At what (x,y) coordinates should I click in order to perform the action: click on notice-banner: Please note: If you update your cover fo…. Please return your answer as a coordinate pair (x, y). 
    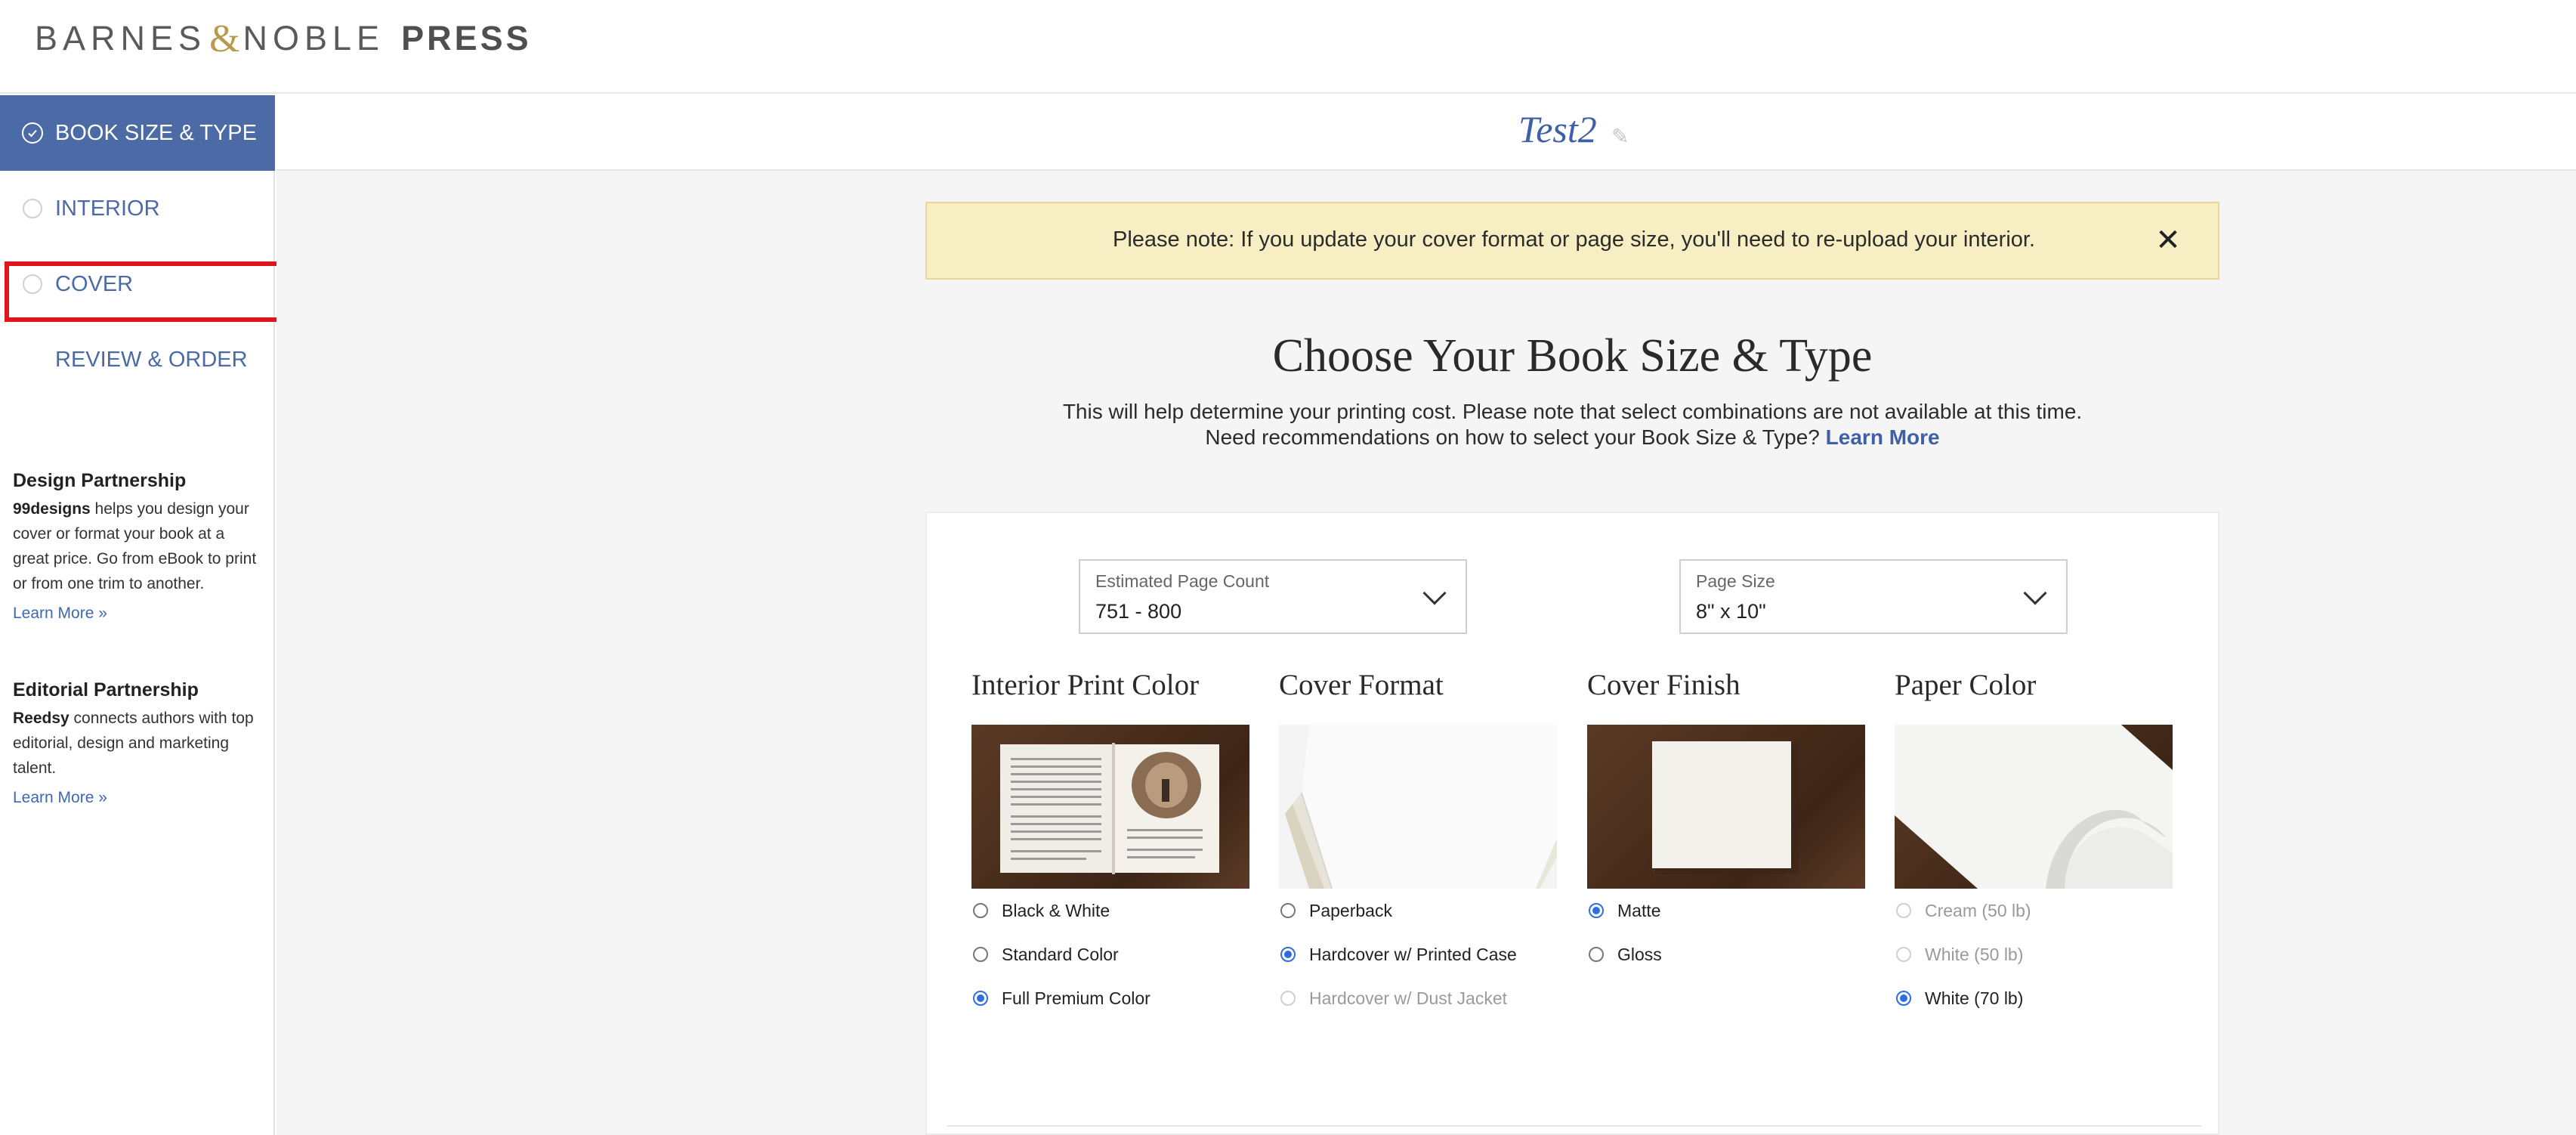
    Looking at the image, I should click on (1572, 241).